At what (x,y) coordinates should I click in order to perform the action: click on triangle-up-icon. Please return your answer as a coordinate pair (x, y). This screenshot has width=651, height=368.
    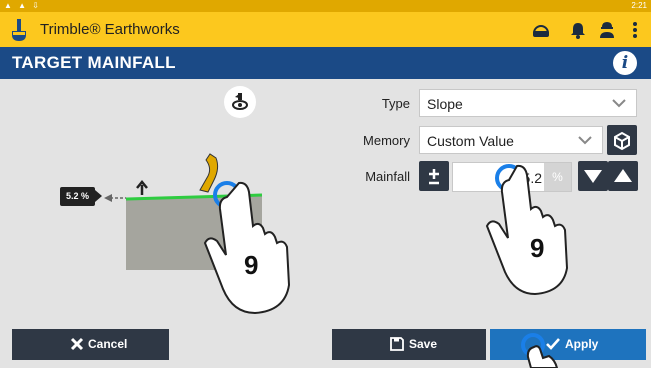
    Looking at the image, I should click on (623, 175).